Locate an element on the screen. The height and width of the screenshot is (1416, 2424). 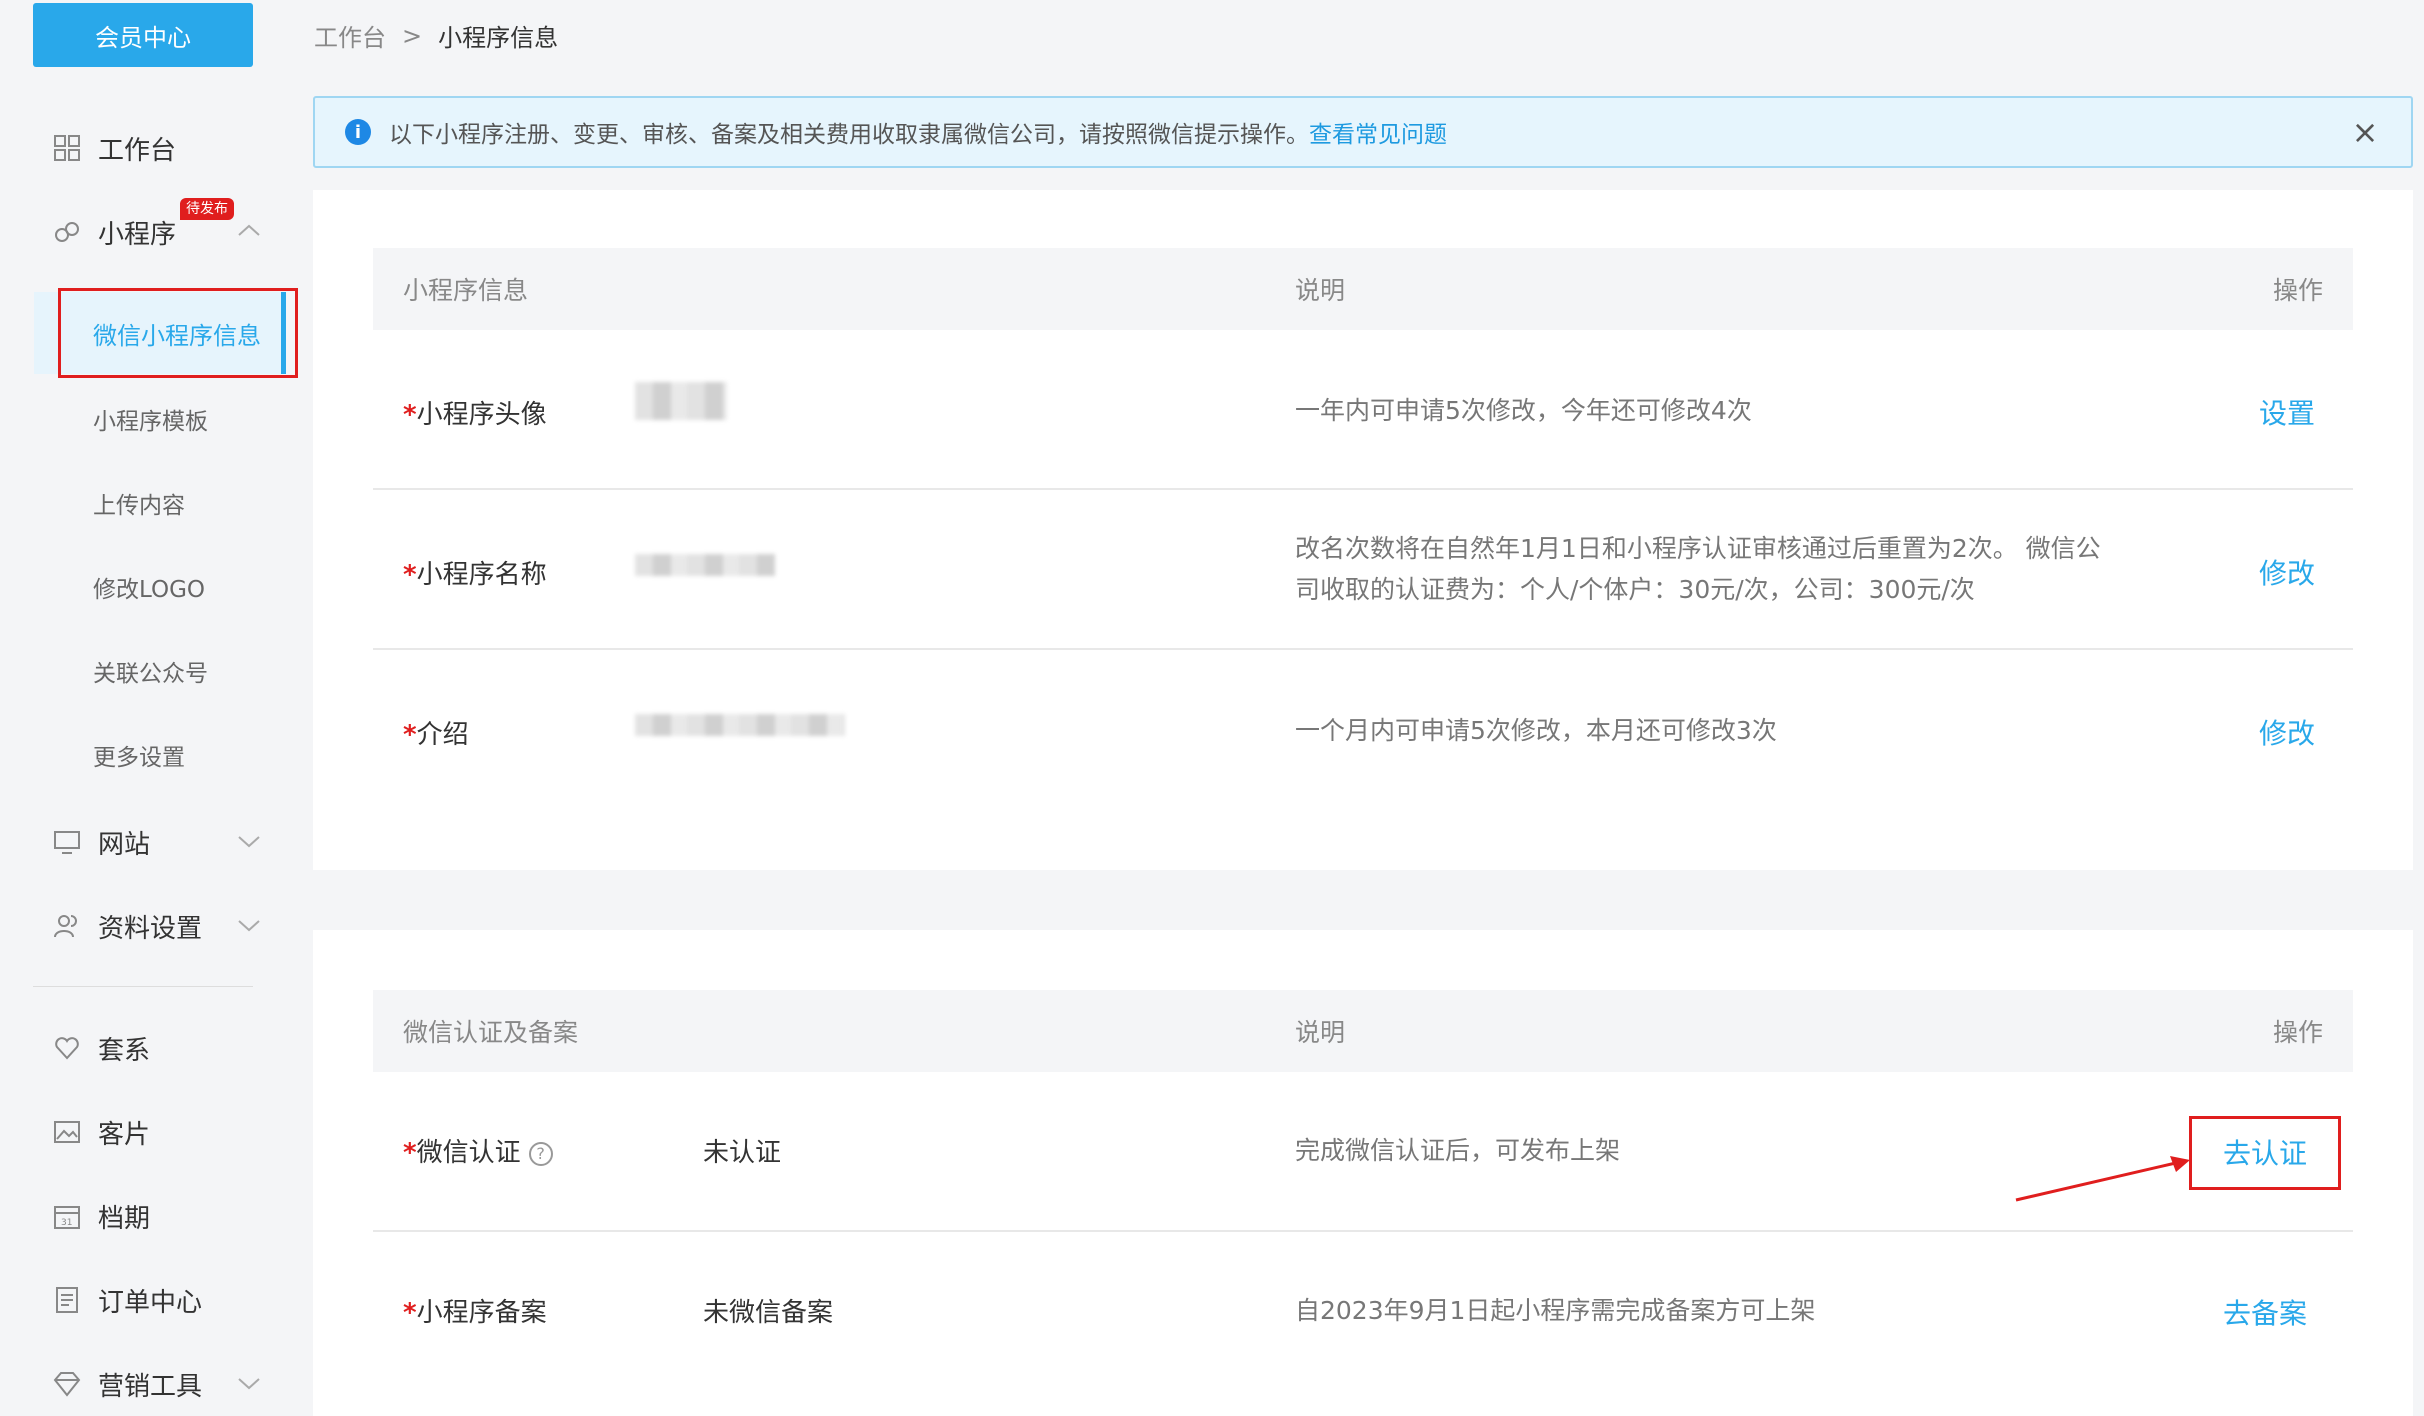
sidebar-subitem-more-settings: 更多设置 is located at coordinates (139, 755).